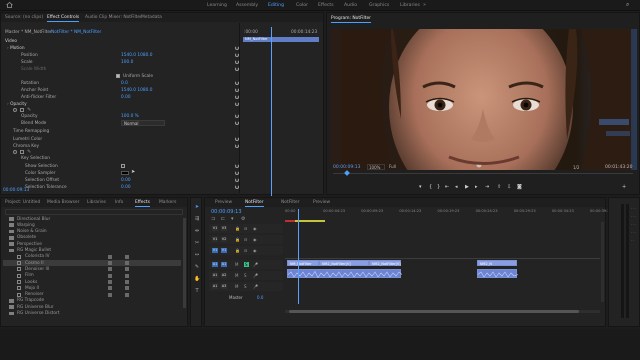  I want to click on mark-in-icon: {, so click(430, 187).